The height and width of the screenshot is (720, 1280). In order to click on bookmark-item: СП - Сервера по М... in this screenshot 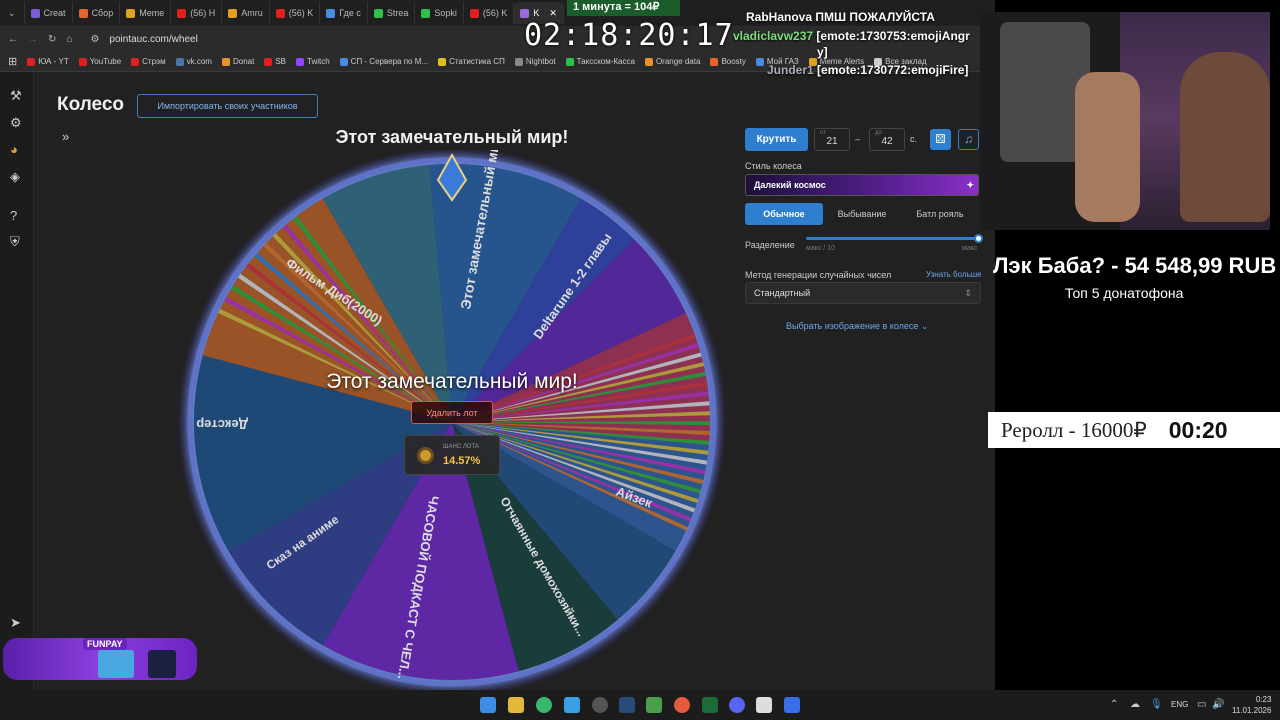, I will do `click(383, 61)`.